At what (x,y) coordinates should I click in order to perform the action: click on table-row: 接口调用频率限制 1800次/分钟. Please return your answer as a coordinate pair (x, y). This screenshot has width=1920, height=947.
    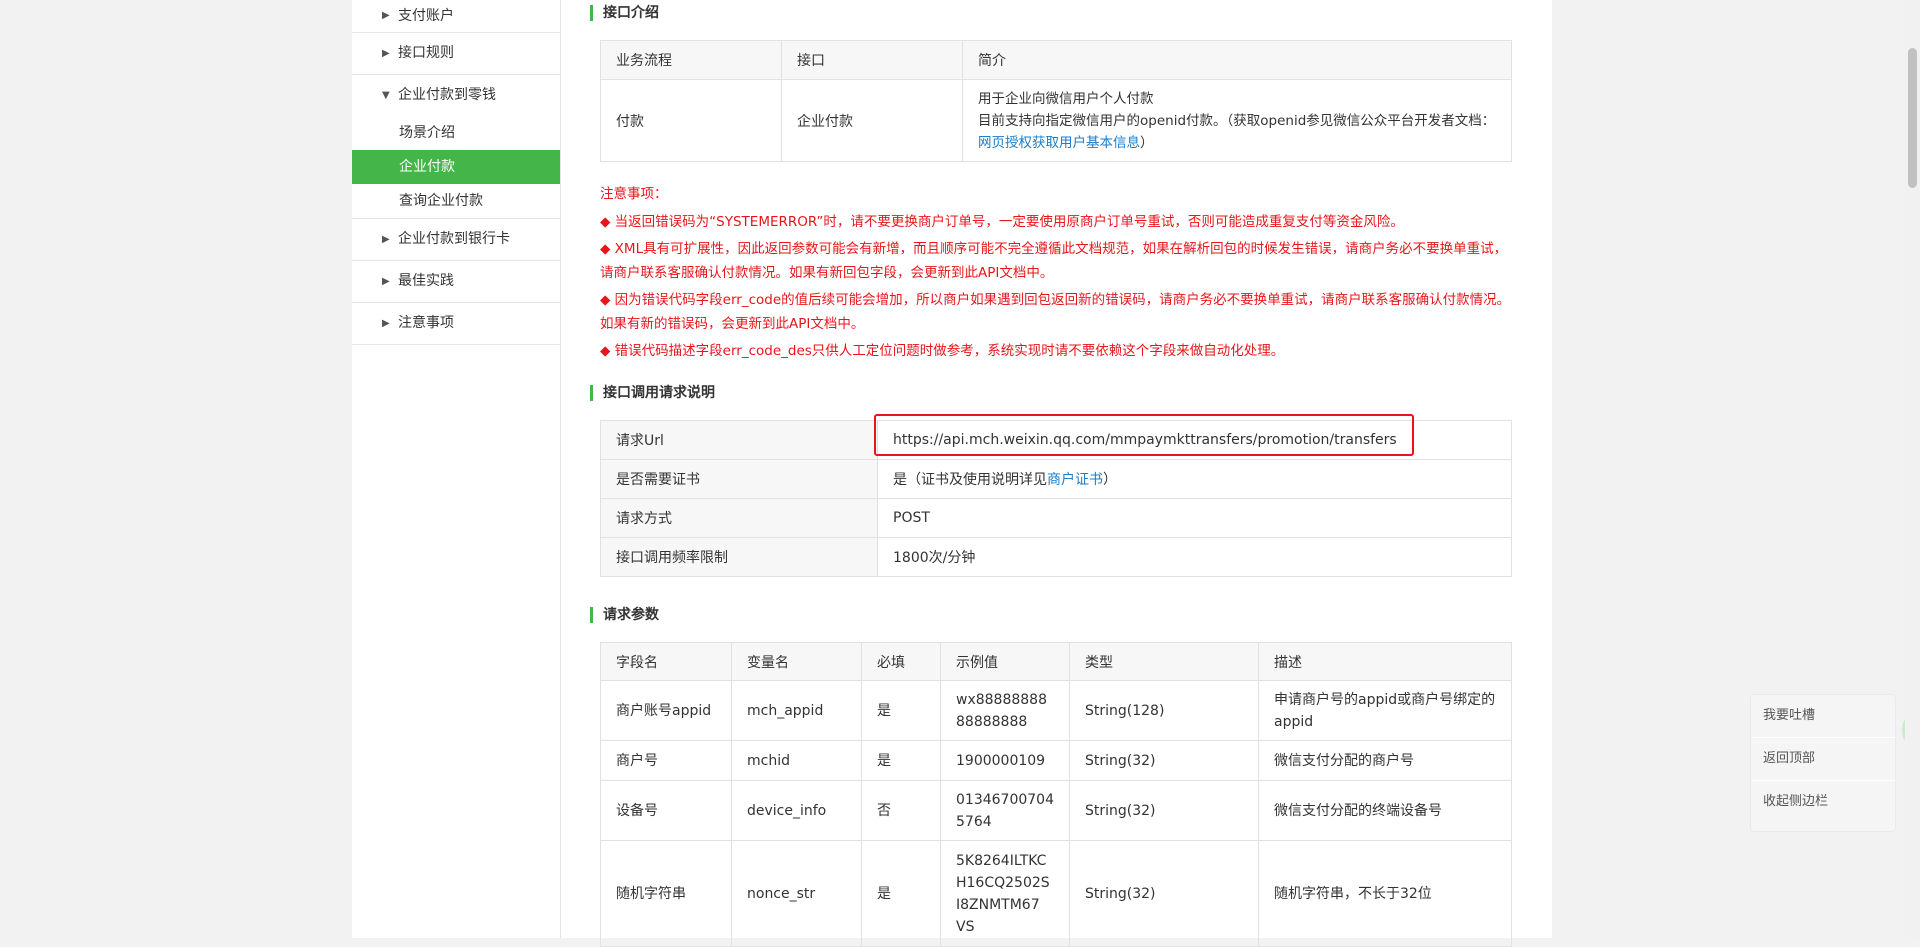
    Looking at the image, I should click on (1056, 557).